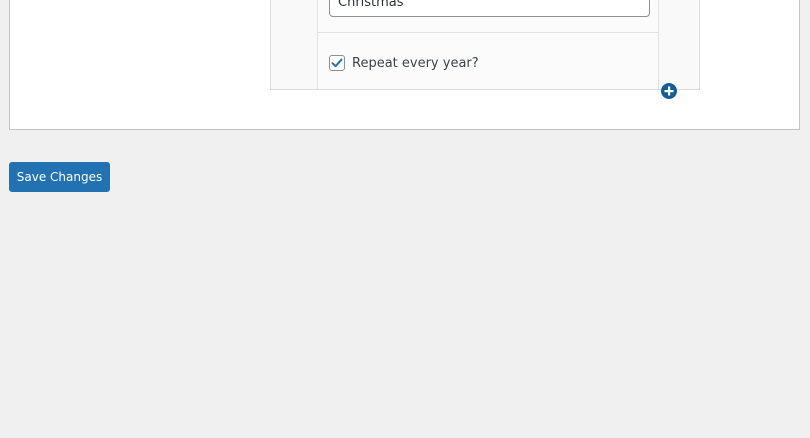 The width and height of the screenshot is (810, 438). Describe the element at coordinates (489, 8) in the screenshot. I see `holiday-name-input` at that location.